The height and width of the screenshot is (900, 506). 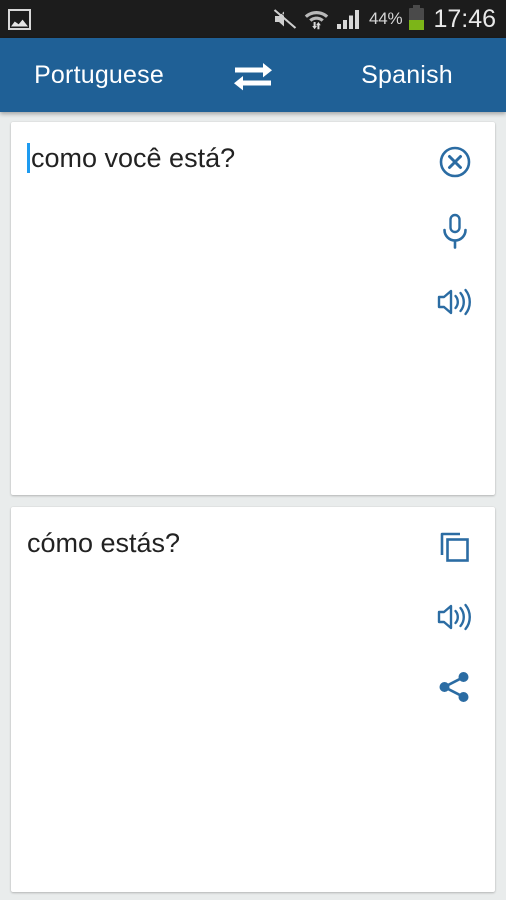 What do you see at coordinates (133, 158) in the screenshot?
I see `source-text-value: como você está?` at bounding box center [133, 158].